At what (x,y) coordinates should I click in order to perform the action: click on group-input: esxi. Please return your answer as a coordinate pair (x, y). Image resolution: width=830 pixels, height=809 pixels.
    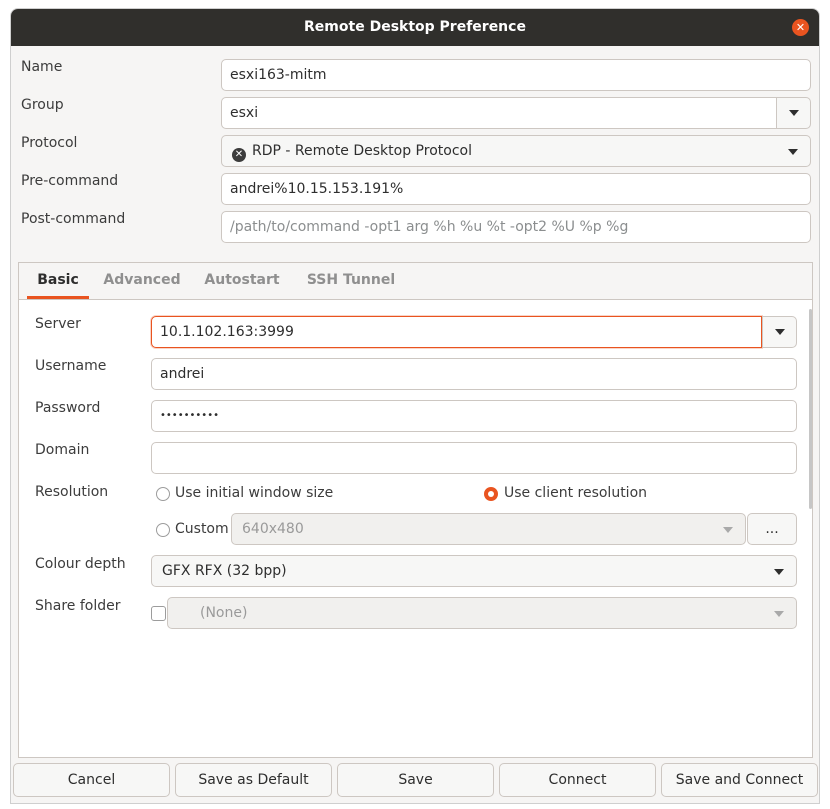
    Looking at the image, I should click on (499, 113).